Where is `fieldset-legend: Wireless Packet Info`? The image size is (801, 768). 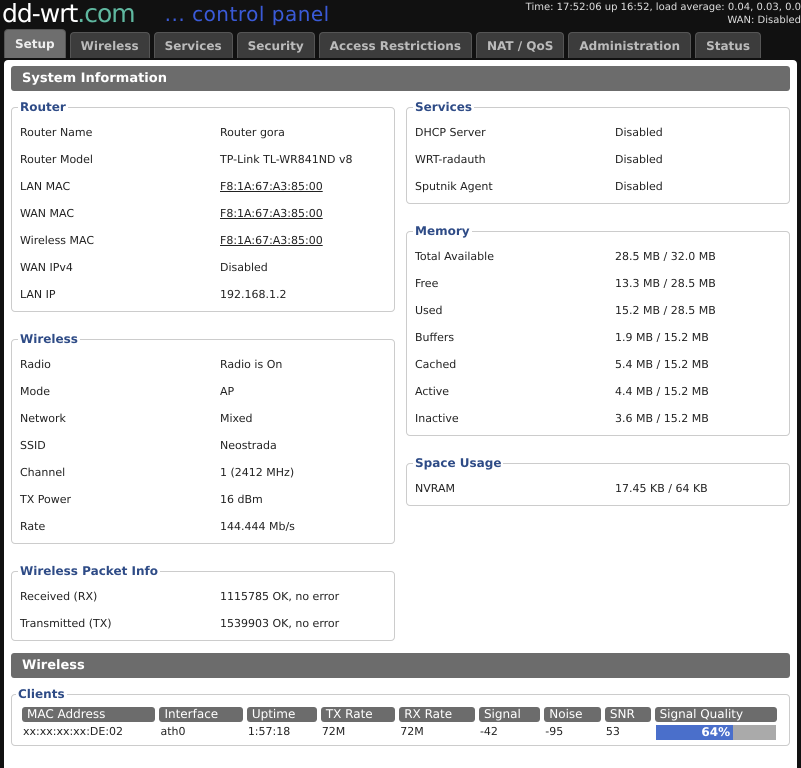 fieldset-legend: Wireless Packet Info is located at coordinates (89, 571).